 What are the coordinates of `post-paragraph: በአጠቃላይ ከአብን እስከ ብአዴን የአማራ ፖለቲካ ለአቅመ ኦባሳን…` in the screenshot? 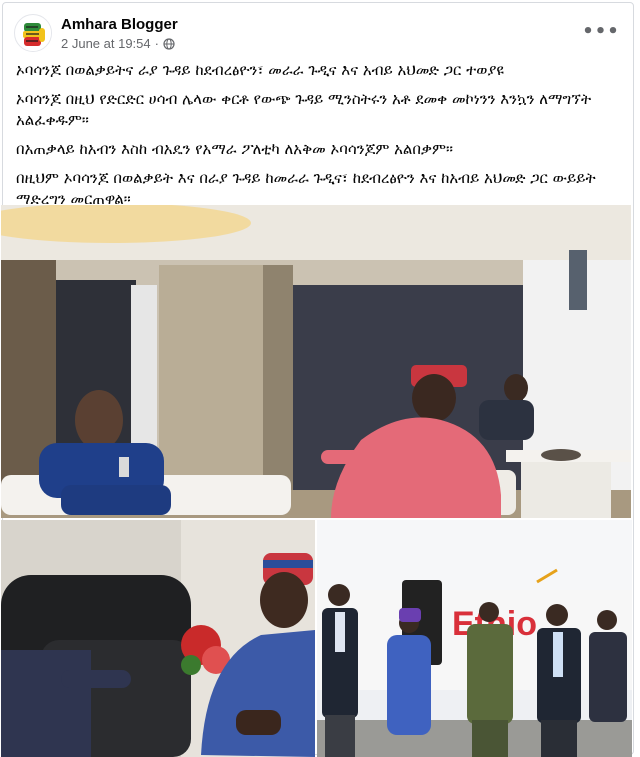 It's located at (235, 149).